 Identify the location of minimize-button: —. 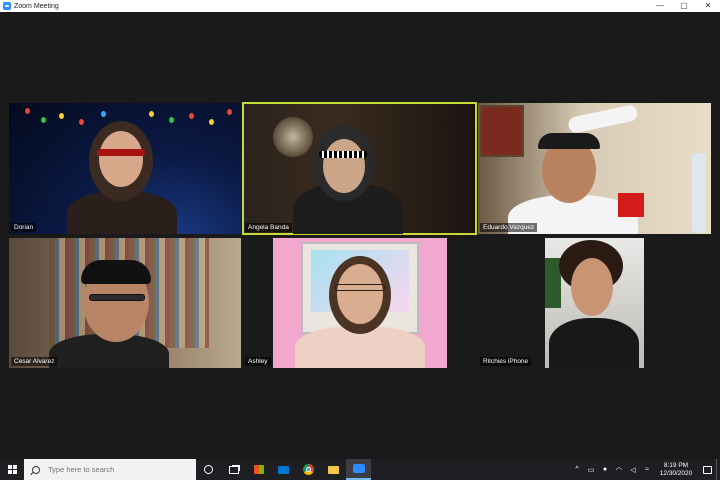
(660, 6).